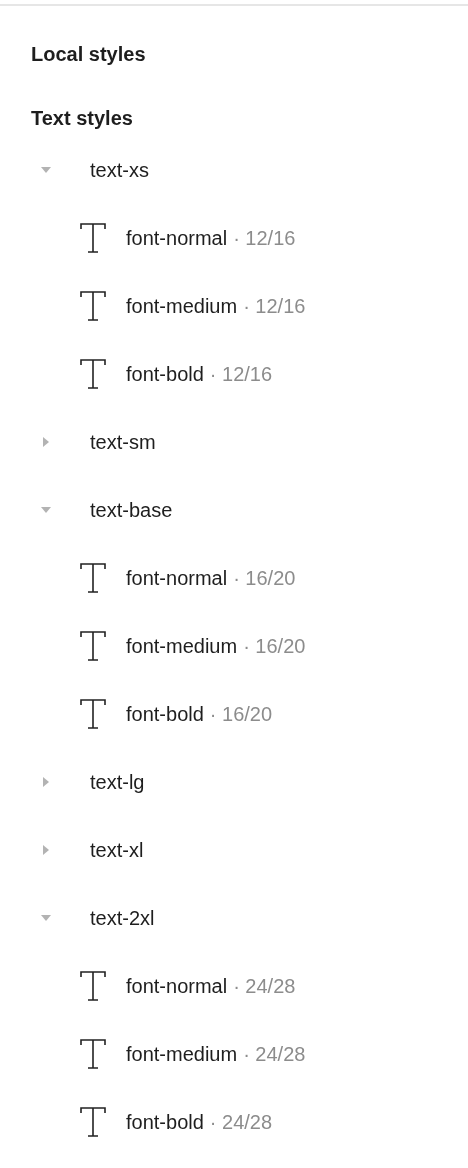 This screenshot has height=1168, width=468. What do you see at coordinates (119, 170) in the screenshot?
I see `group-name: text-xs` at bounding box center [119, 170].